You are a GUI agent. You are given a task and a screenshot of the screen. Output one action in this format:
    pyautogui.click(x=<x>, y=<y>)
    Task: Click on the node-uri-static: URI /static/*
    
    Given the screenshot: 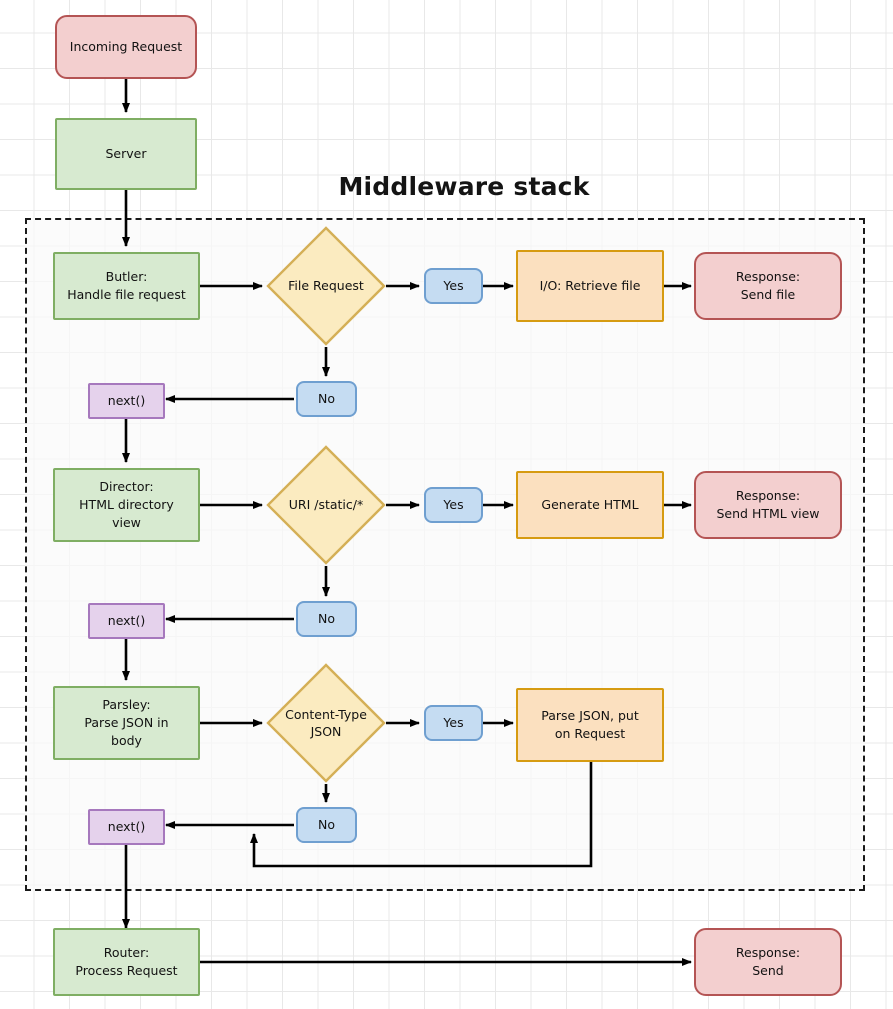 What is the action you would take?
    pyautogui.click(x=326, y=505)
    